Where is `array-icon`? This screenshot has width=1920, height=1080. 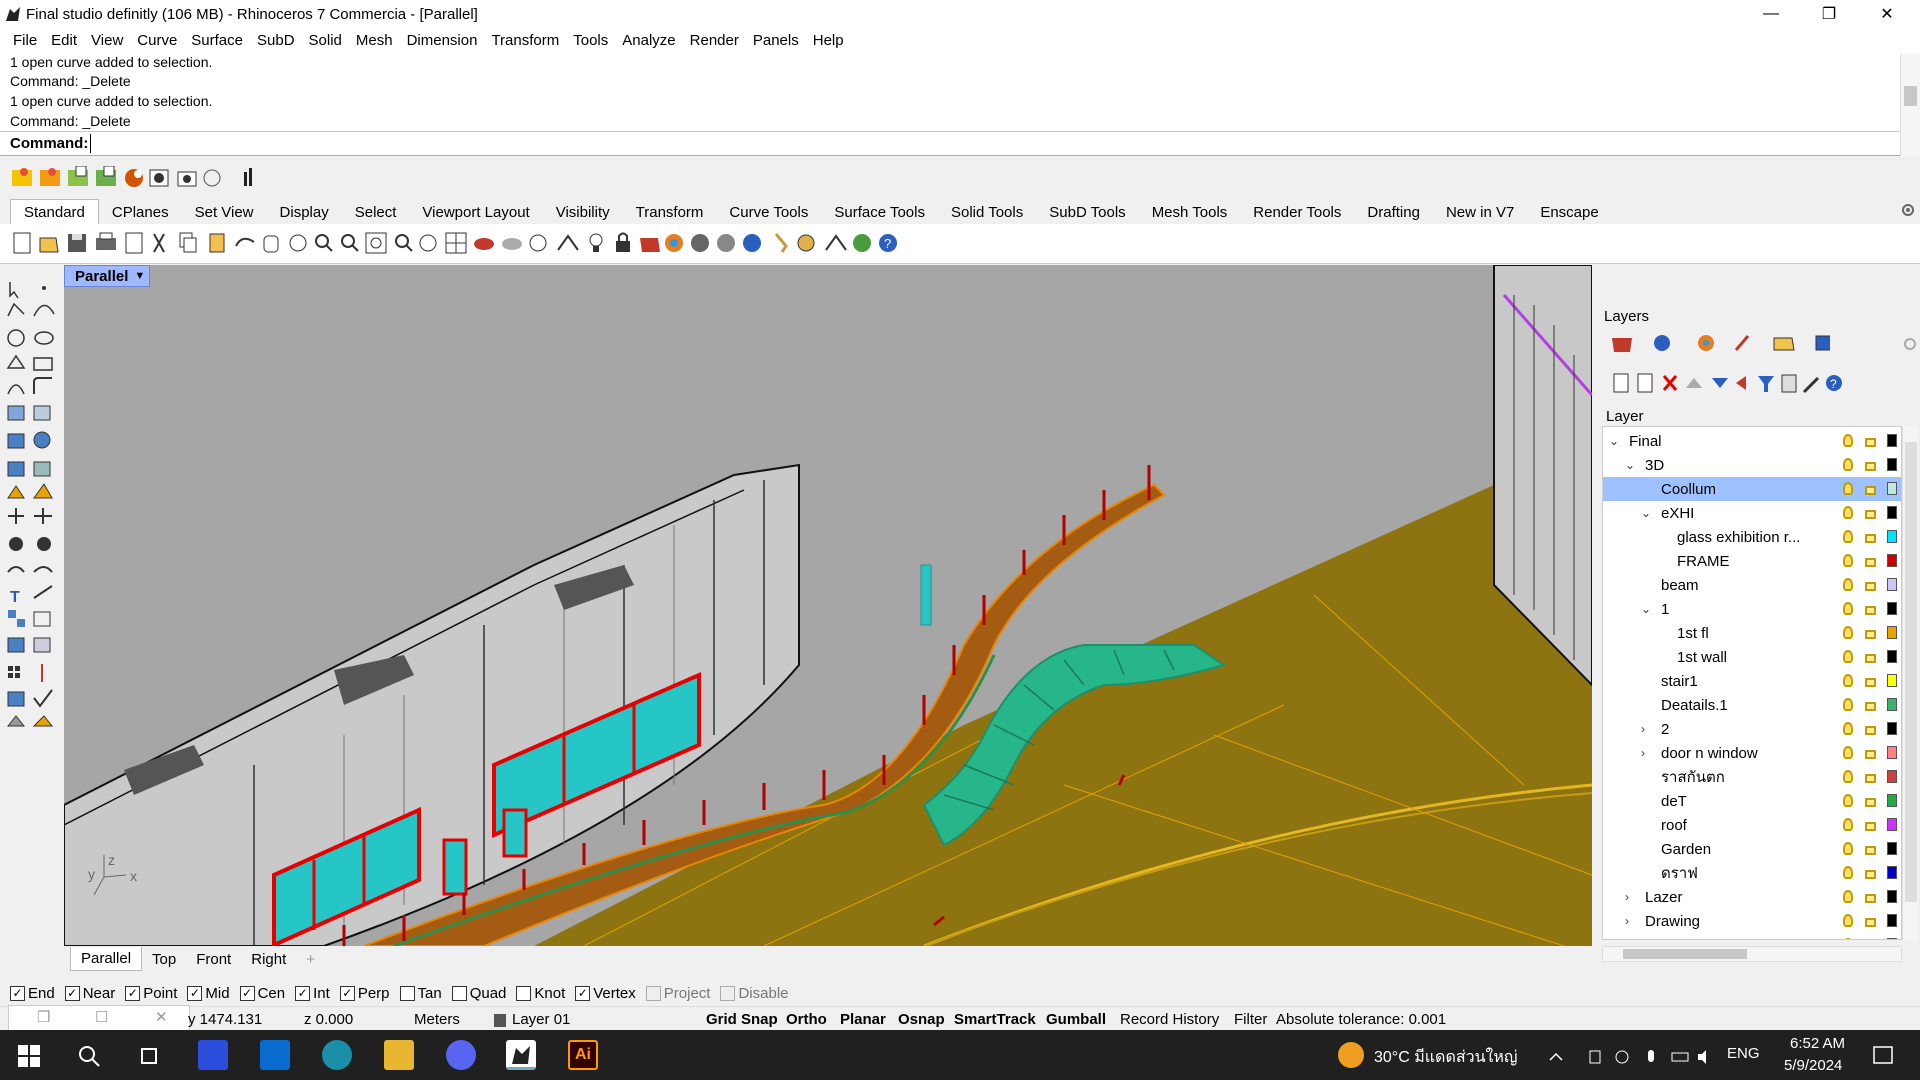 array-icon is located at coordinates (14, 672).